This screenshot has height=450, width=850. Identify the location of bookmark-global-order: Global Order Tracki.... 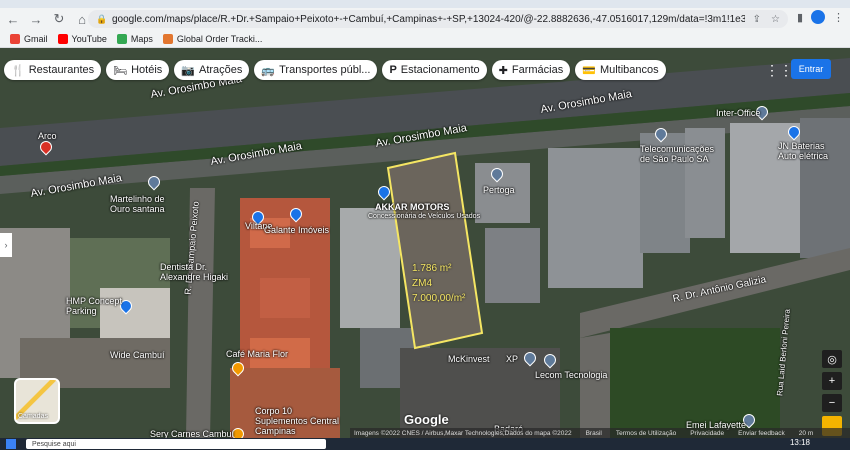
(212, 38).